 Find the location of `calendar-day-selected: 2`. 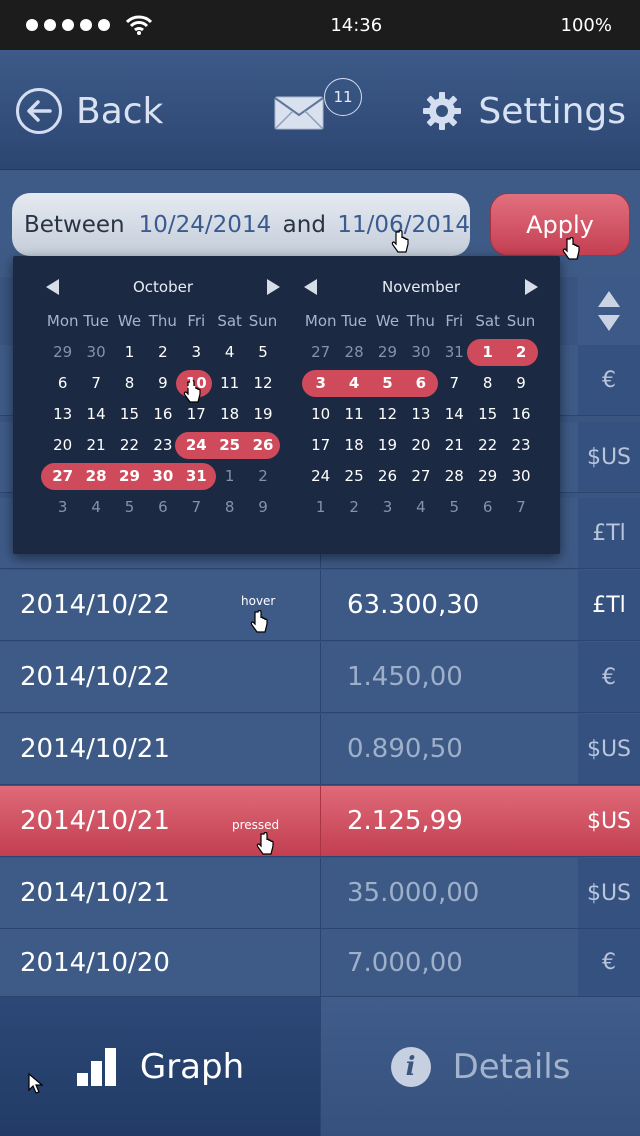

calendar-day-selected: 2 is located at coordinates (520, 352).